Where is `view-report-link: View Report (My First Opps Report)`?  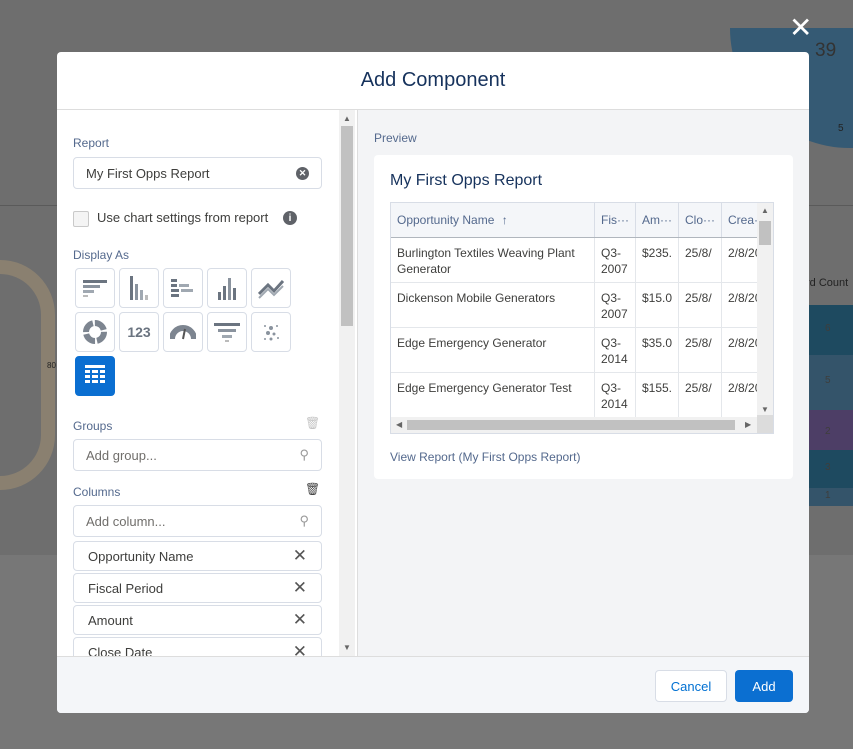 view-report-link: View Report (My First Opps Report) is located at coordinates (485, 457).